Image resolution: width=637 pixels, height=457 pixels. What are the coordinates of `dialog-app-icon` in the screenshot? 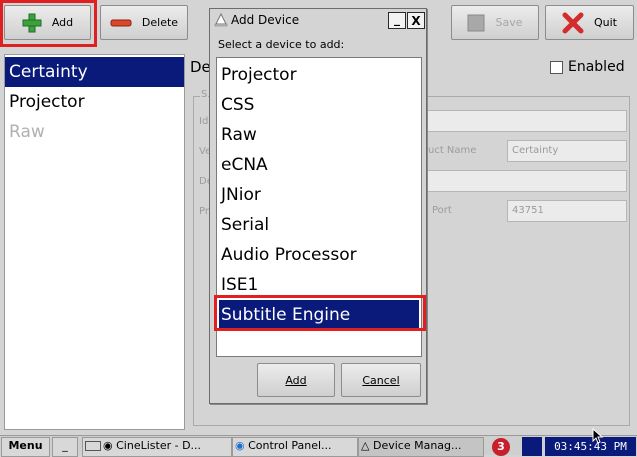 It's located at (221, 19).